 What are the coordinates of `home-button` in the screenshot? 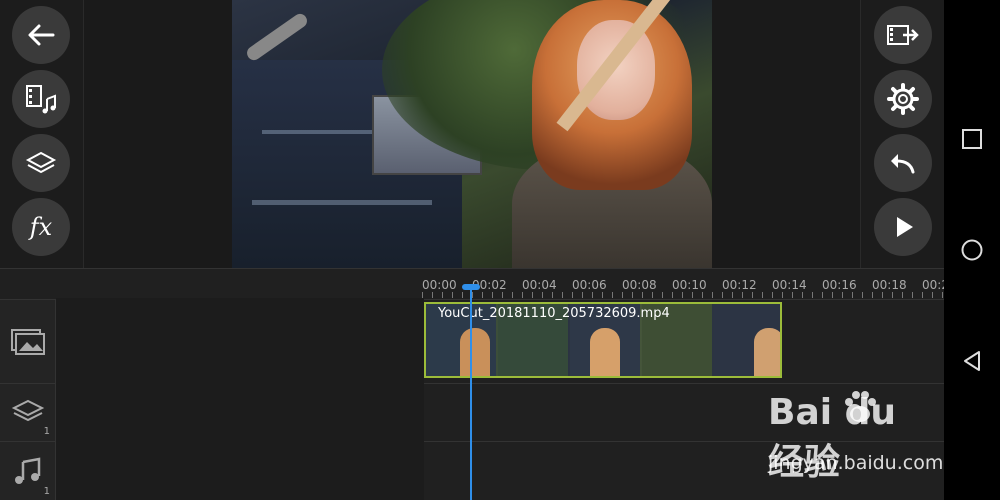 It's located at (972, 250).